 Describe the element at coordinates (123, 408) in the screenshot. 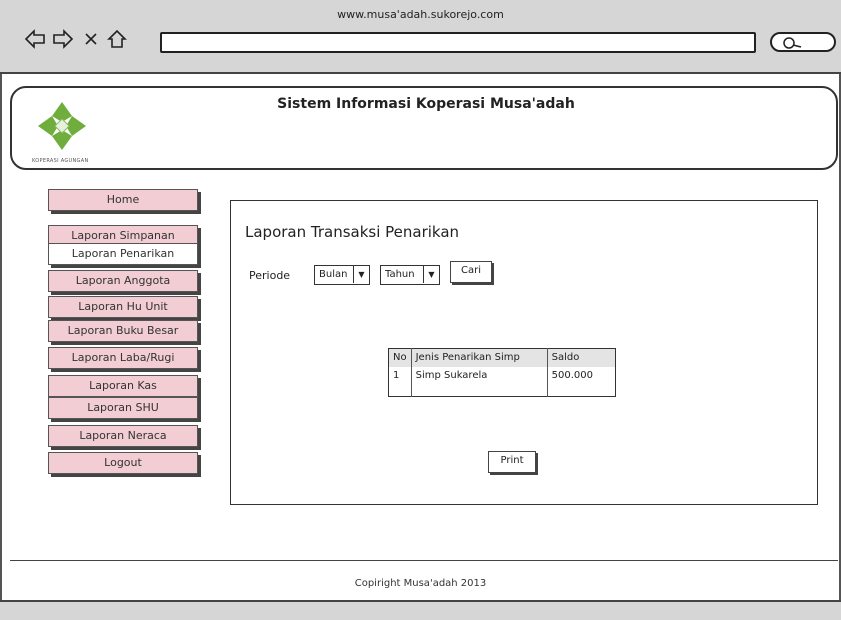

I see `sidebar-item-laporan-shu: Laporan SHU` at that location.